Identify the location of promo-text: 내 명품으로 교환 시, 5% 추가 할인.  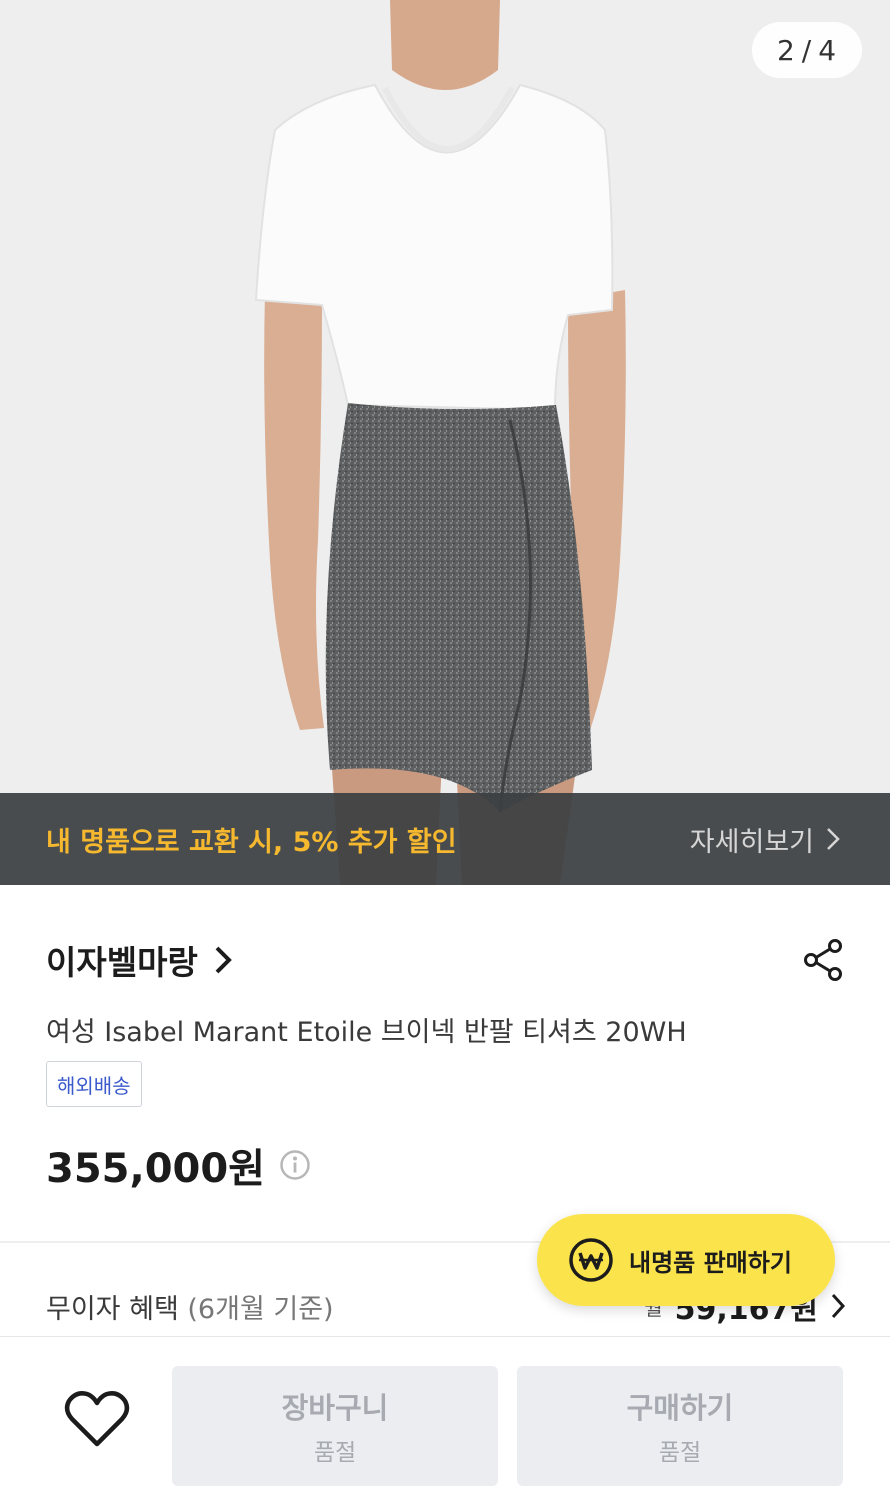
(251, 842).